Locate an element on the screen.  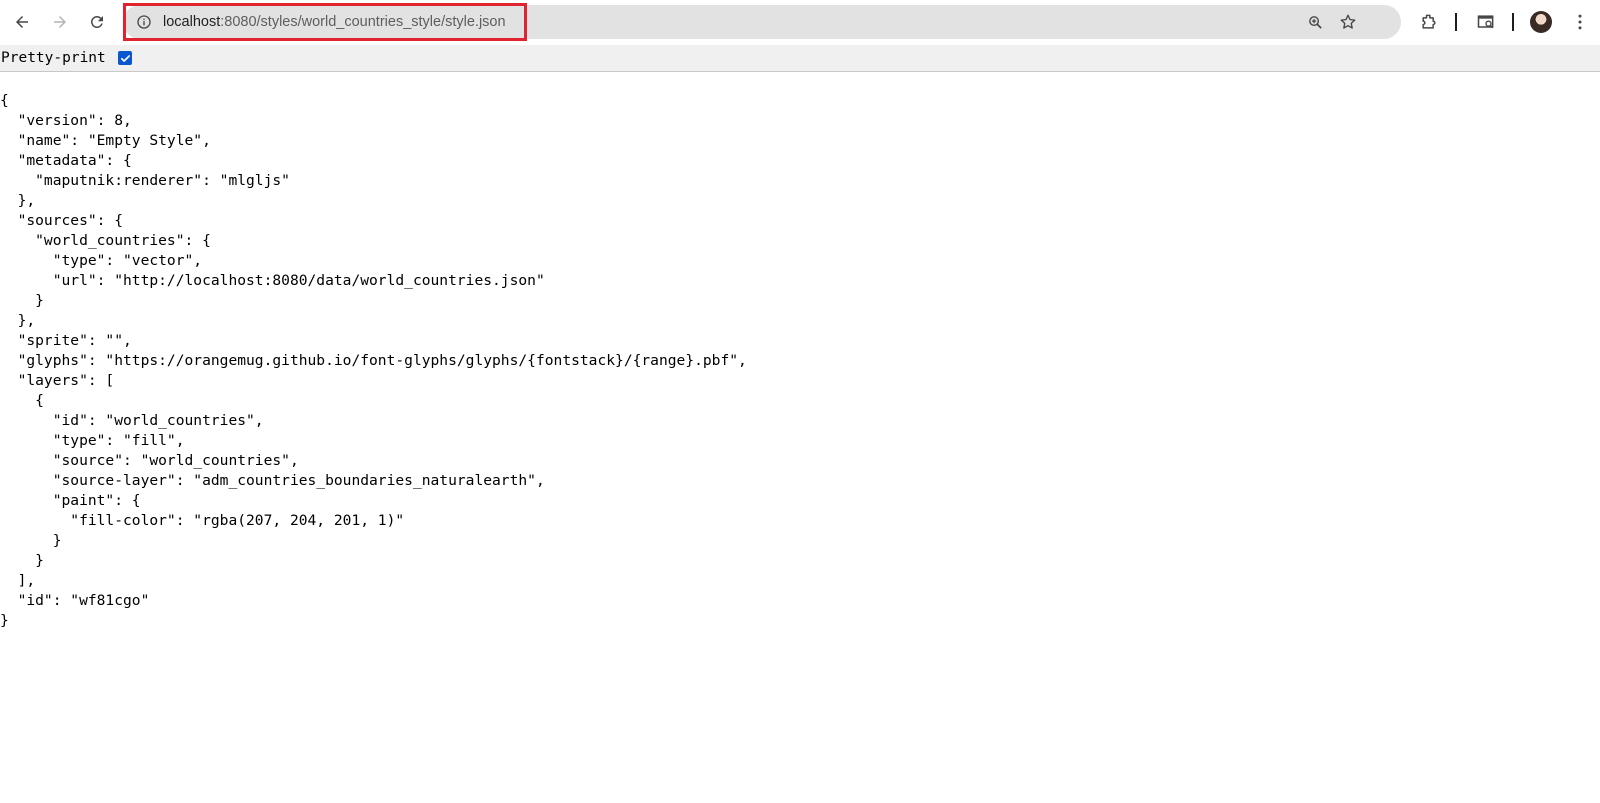
back-button is located at coordinates (22, 22).